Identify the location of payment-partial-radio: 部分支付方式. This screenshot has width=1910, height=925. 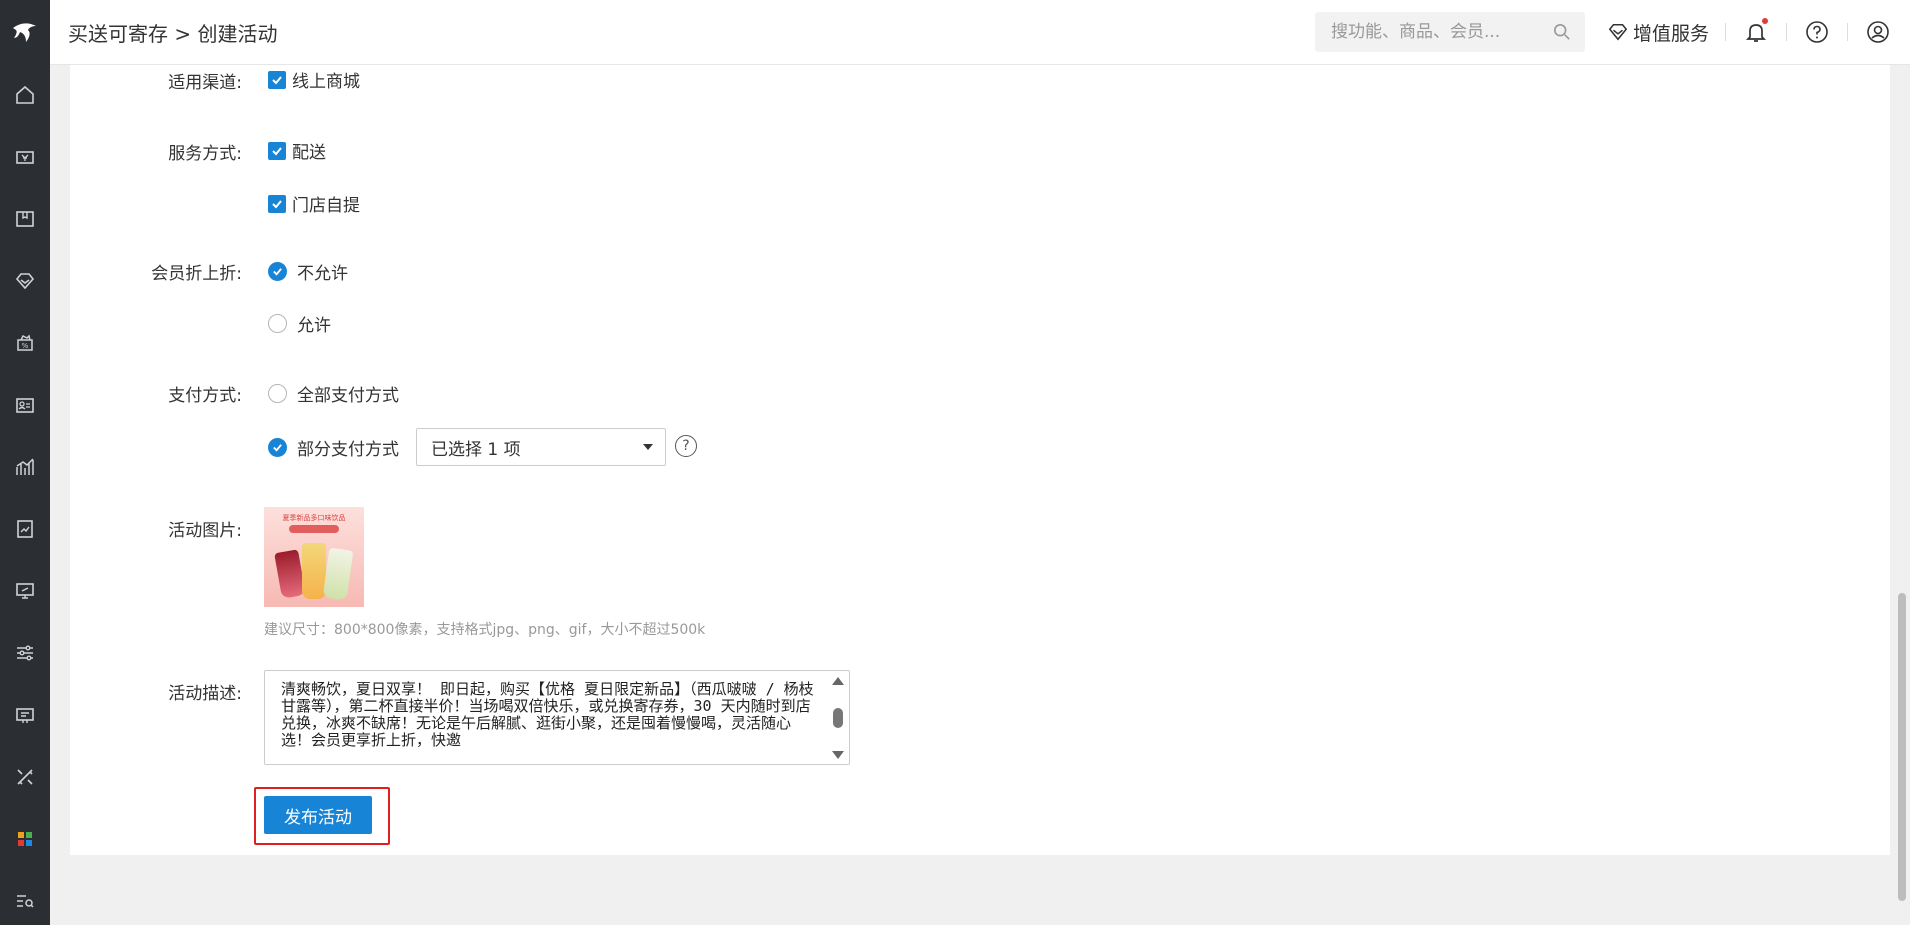
(333, 447).